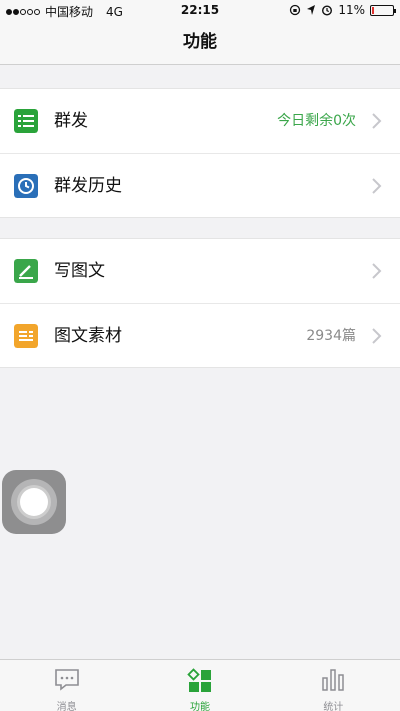 The width and height of the screenshot is (400, 711). I want to click on tab-functions: 功能, so click(199, 685).